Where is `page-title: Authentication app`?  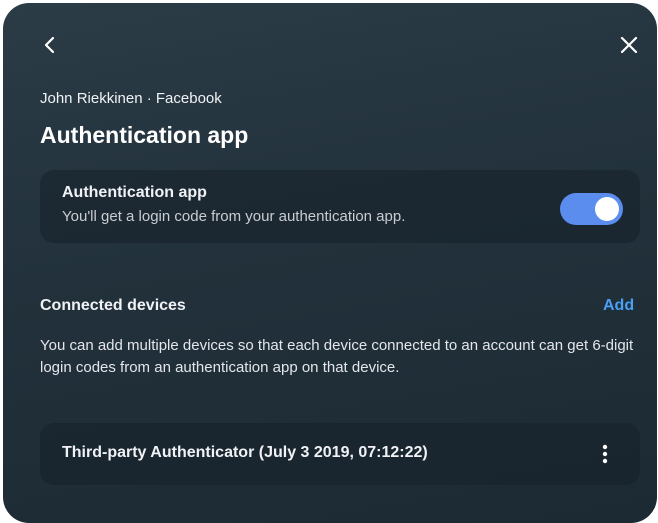
page-title: Authentication app is located at coordinates (144, 135).